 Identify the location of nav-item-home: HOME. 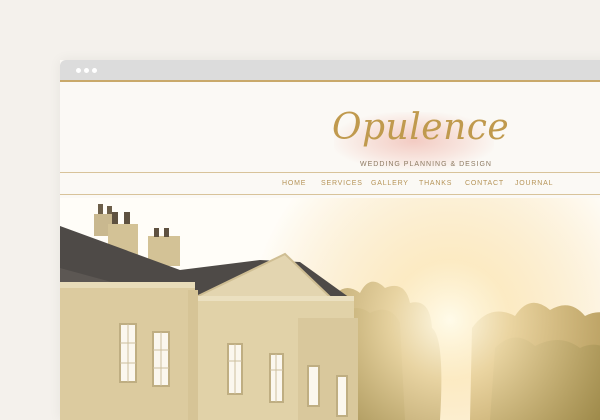
(294, 183).